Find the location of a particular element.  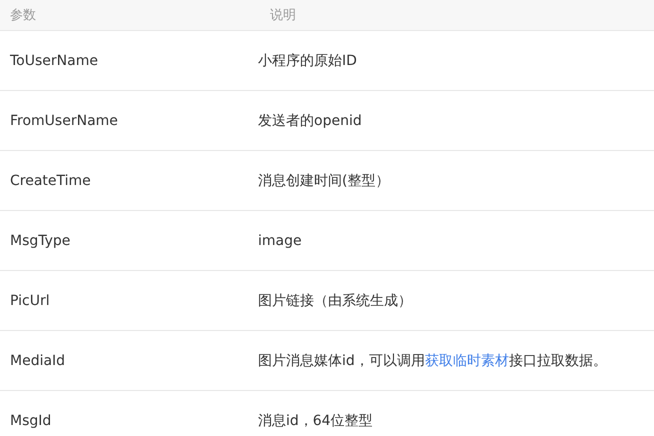

table-cell-text: PicUrl is located at coordinates (30, 300).